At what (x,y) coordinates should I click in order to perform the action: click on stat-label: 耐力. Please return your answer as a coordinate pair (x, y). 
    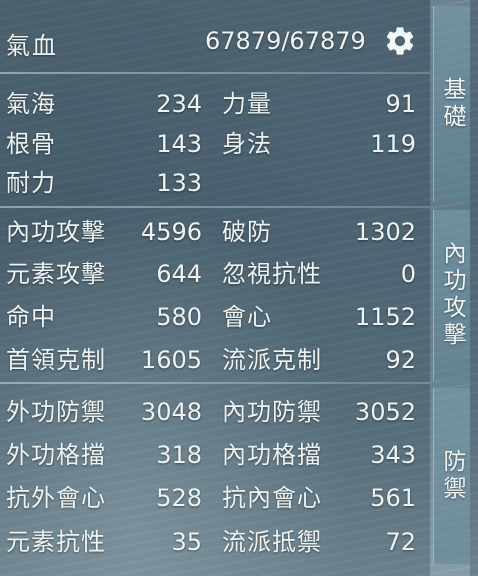
    Looking at the image, I should click on (31, 183).